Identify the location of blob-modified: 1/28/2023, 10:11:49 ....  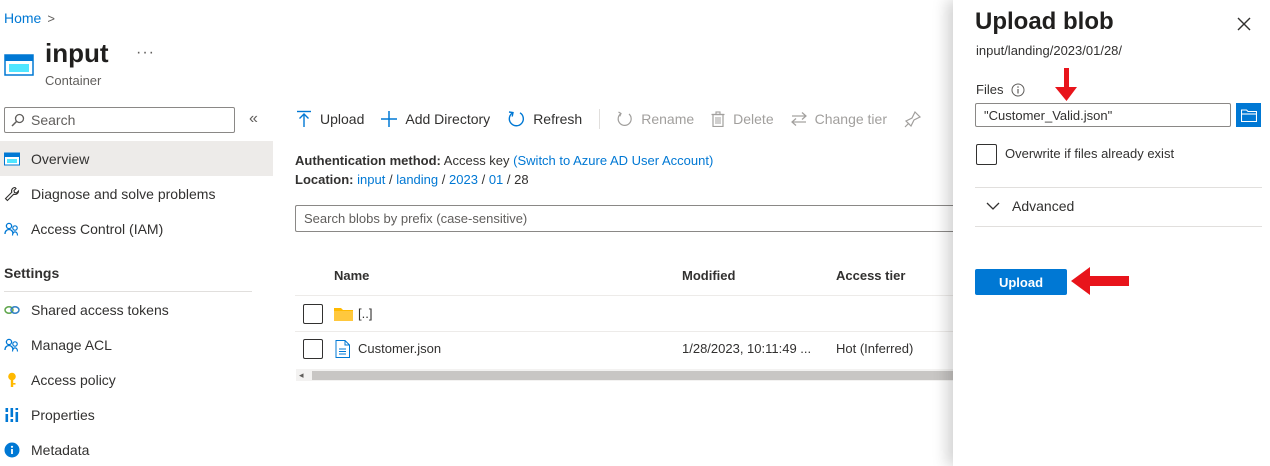
(747, 348).